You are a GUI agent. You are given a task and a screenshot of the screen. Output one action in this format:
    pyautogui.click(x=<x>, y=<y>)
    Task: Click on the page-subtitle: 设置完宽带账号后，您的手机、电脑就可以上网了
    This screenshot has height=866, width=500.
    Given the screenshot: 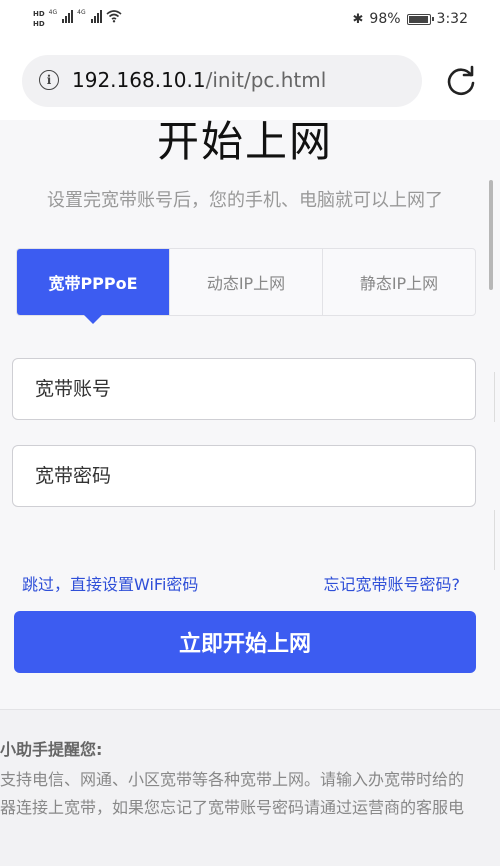 What is the action you would take?
    pyautogui.click(x=245, y=200)
    